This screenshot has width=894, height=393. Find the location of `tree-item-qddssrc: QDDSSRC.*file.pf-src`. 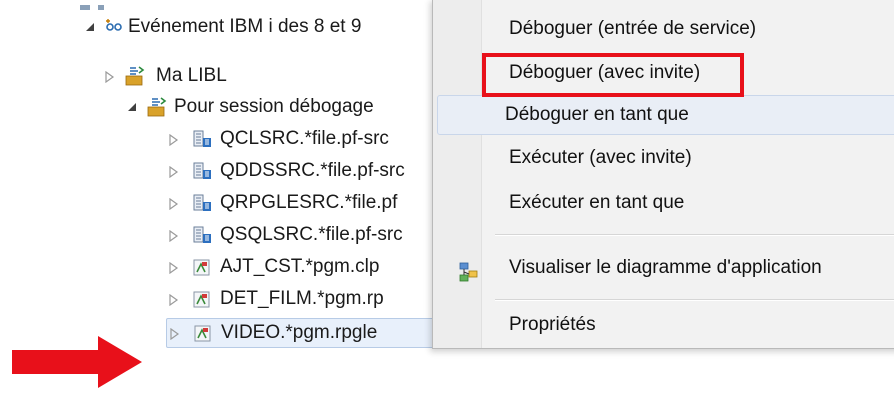

tree-item-qddssrc: QDDSSRC.*file.pf-src is located at coordinates (301, 171).